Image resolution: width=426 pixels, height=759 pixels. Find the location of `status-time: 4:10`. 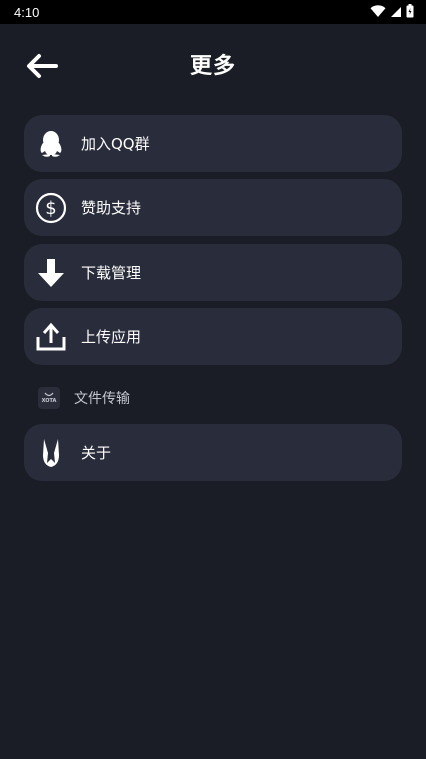

status-time: 4:10 is located at coordinates (27, 12).